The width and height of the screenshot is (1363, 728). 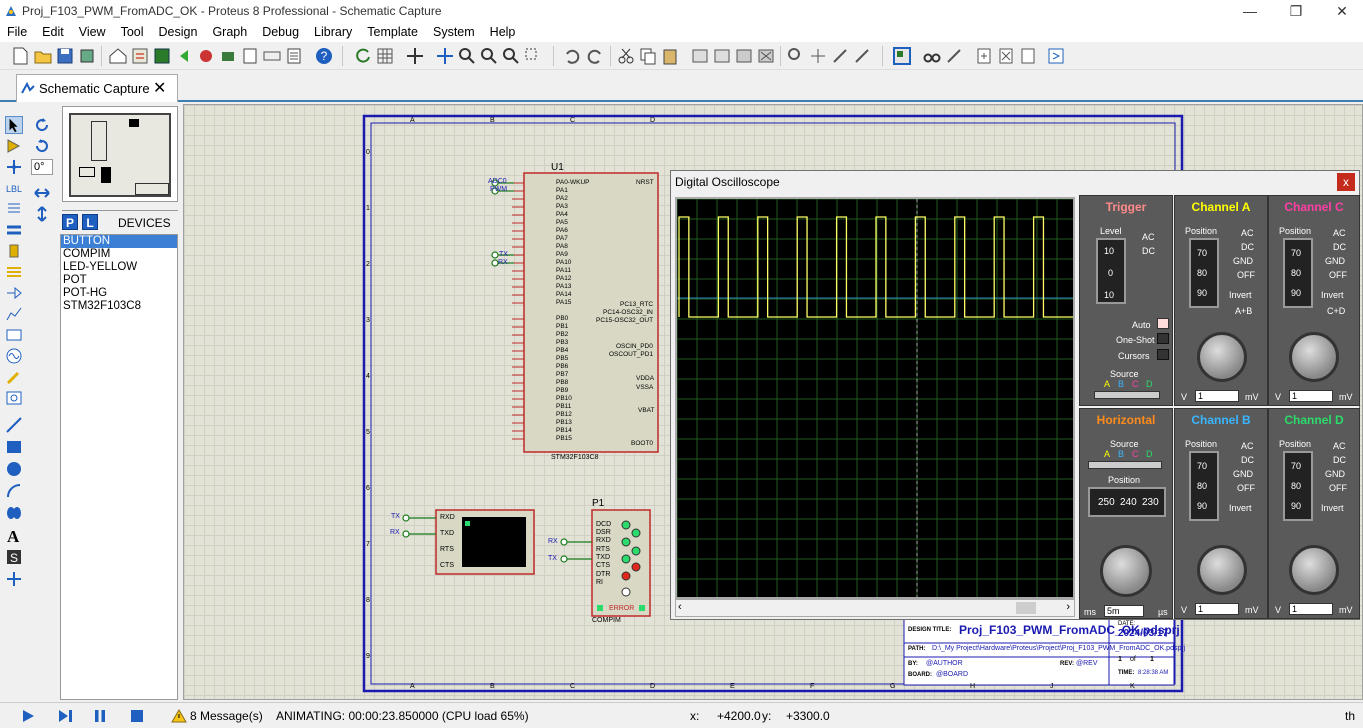 What do you see at coordinates (1246, 488) in the screenshot?
I see `channel-b-off: OFF` at bounding box center [1246, 488].